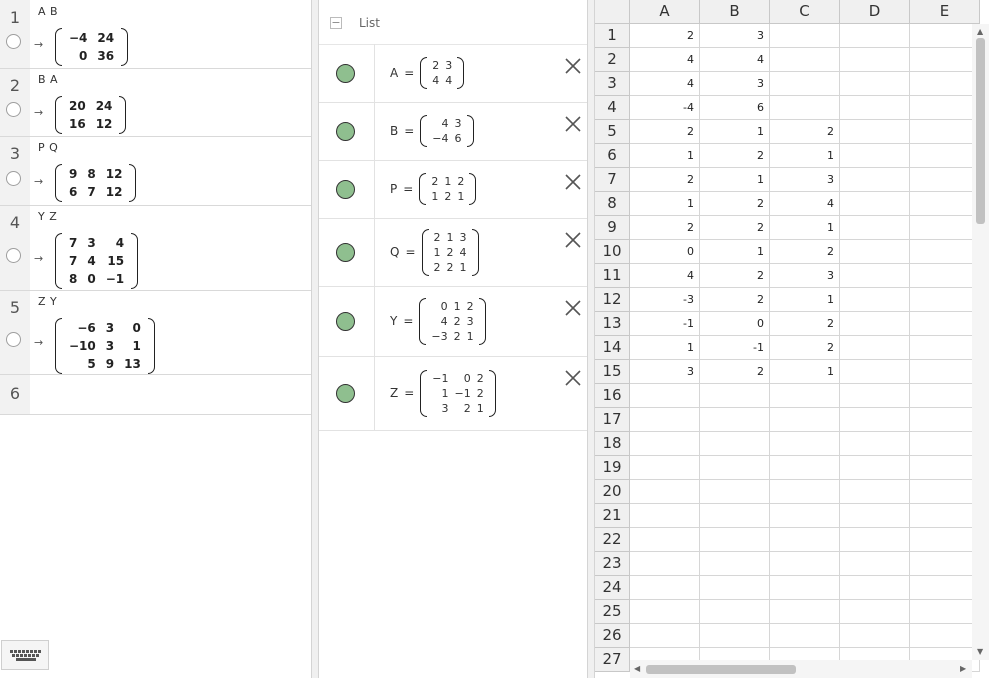 The image size is (989, 678). I want to click on row-header: 17, so click(612, 420).